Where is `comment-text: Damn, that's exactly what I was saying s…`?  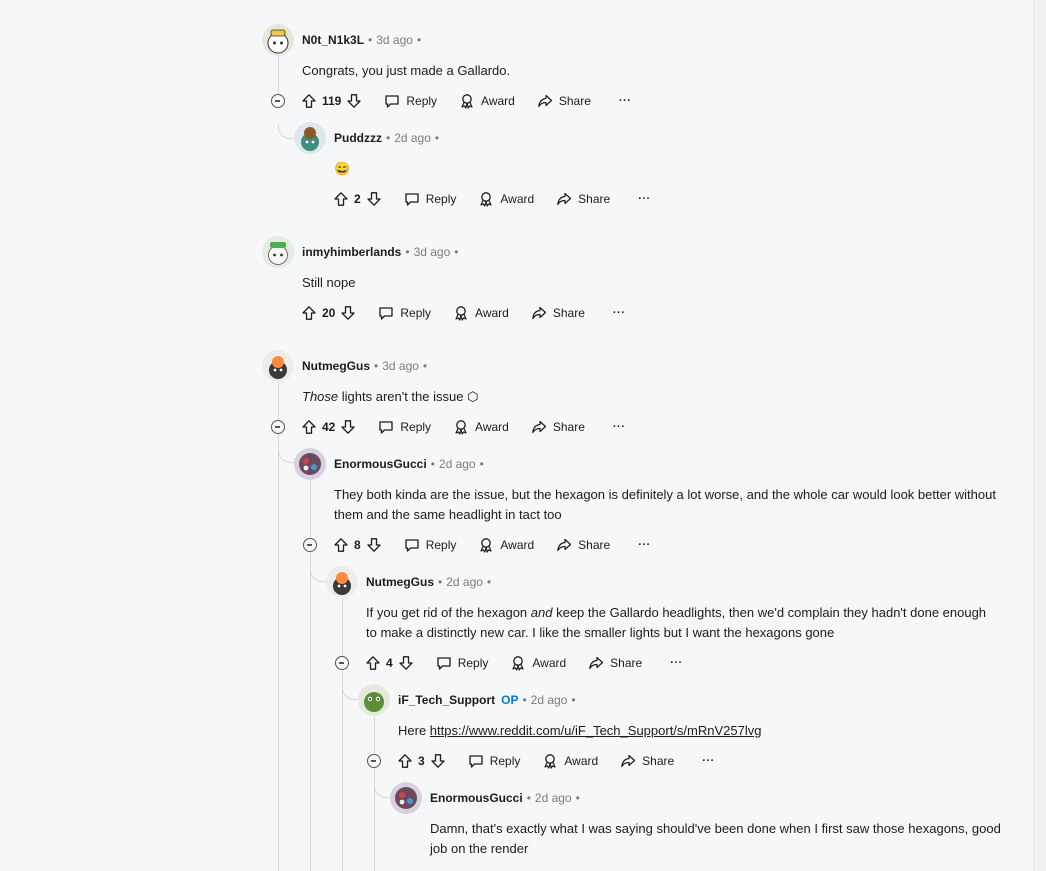
comment-text: Damn, that's exactly what I was saying s… is located at coordinates (715, 838).